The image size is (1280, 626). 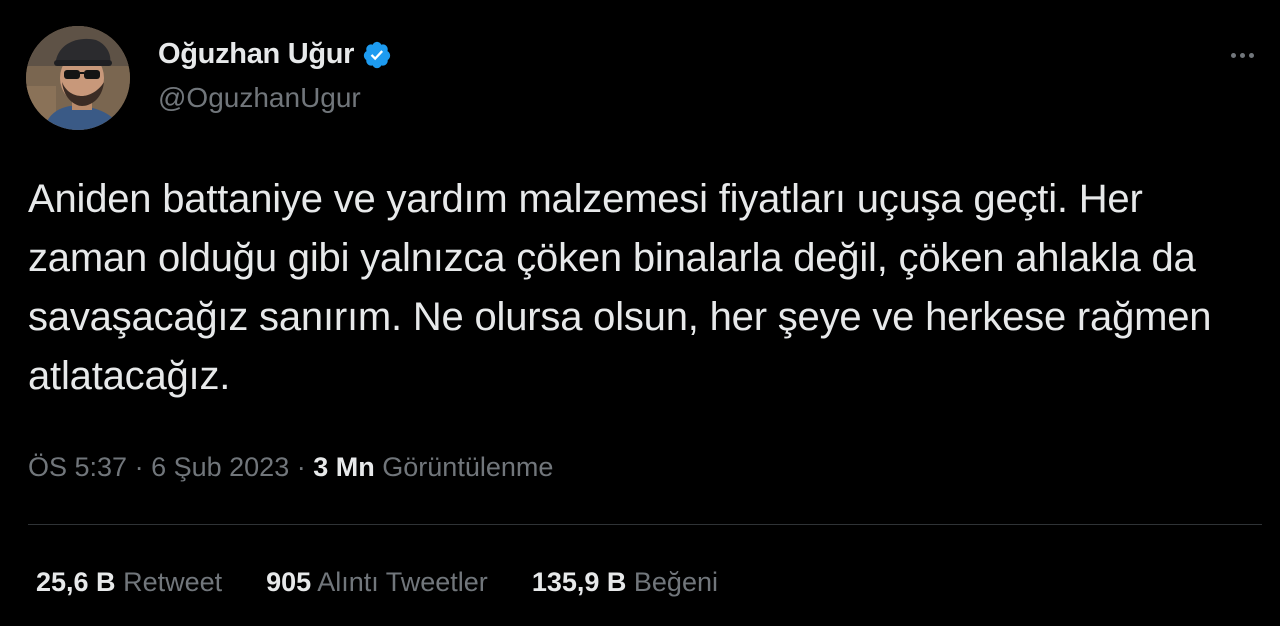 I want to click on quotes-label: Alıntı Tweetler, so click(x=402, y=582).